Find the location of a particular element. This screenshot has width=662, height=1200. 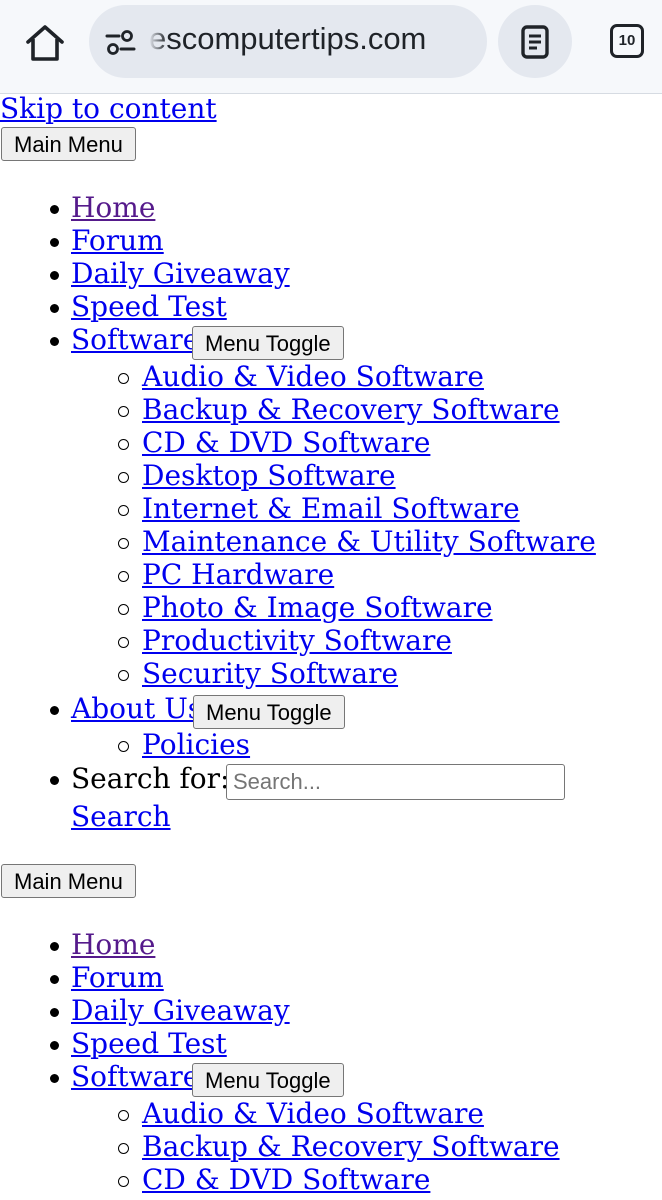

nav-sub-desktop: Desktop Software is located at coordinates (269, 476).